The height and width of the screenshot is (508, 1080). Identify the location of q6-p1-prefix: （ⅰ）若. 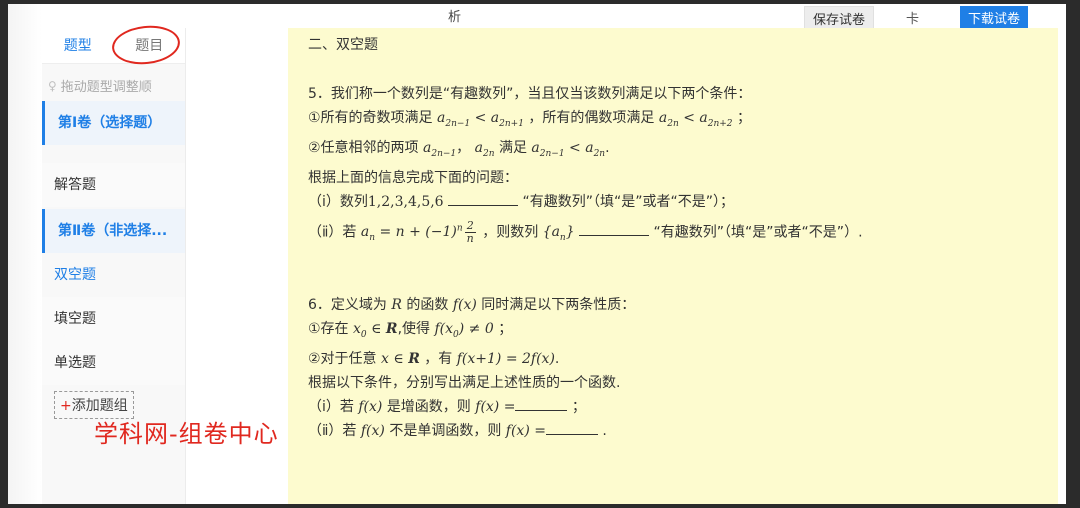
(331, 406).